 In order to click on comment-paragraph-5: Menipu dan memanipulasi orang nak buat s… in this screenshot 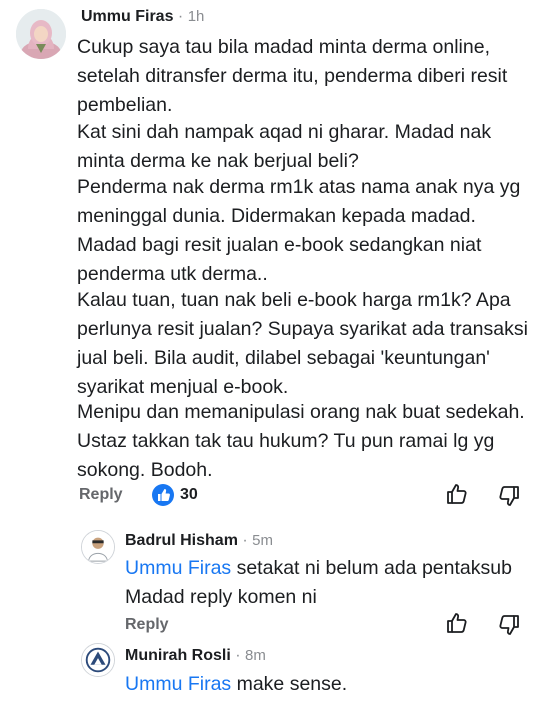, I will do `click(301, 441)`.